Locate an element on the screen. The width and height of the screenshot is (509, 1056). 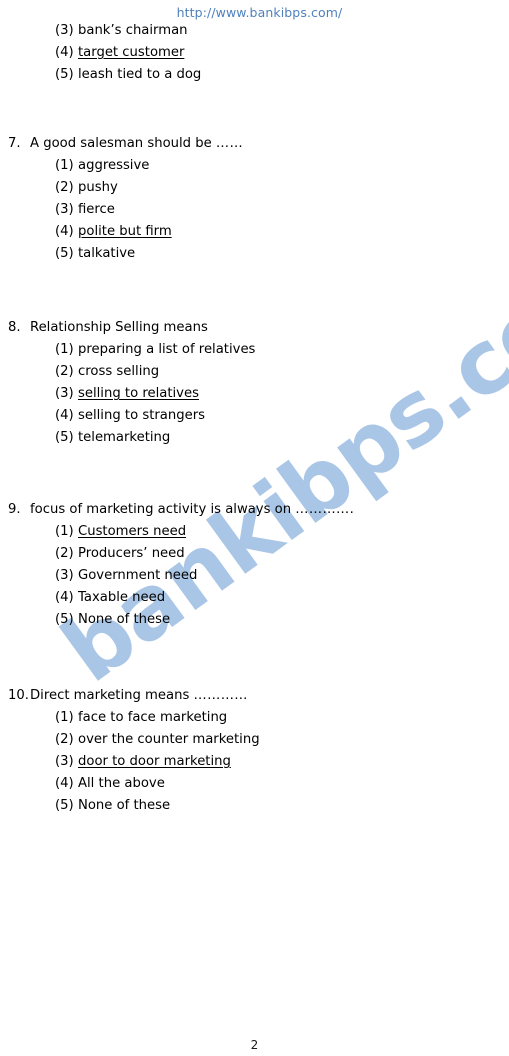
option-row: (1) Customers need is located at coordinates (254, 532).